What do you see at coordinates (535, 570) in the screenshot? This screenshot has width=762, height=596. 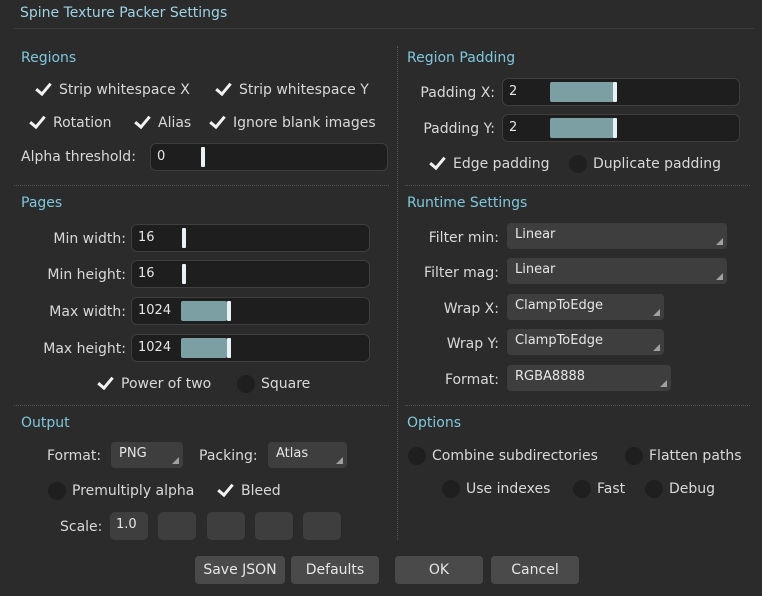 I see `cancel-button: Cancel` at bounding box center [535, 570].